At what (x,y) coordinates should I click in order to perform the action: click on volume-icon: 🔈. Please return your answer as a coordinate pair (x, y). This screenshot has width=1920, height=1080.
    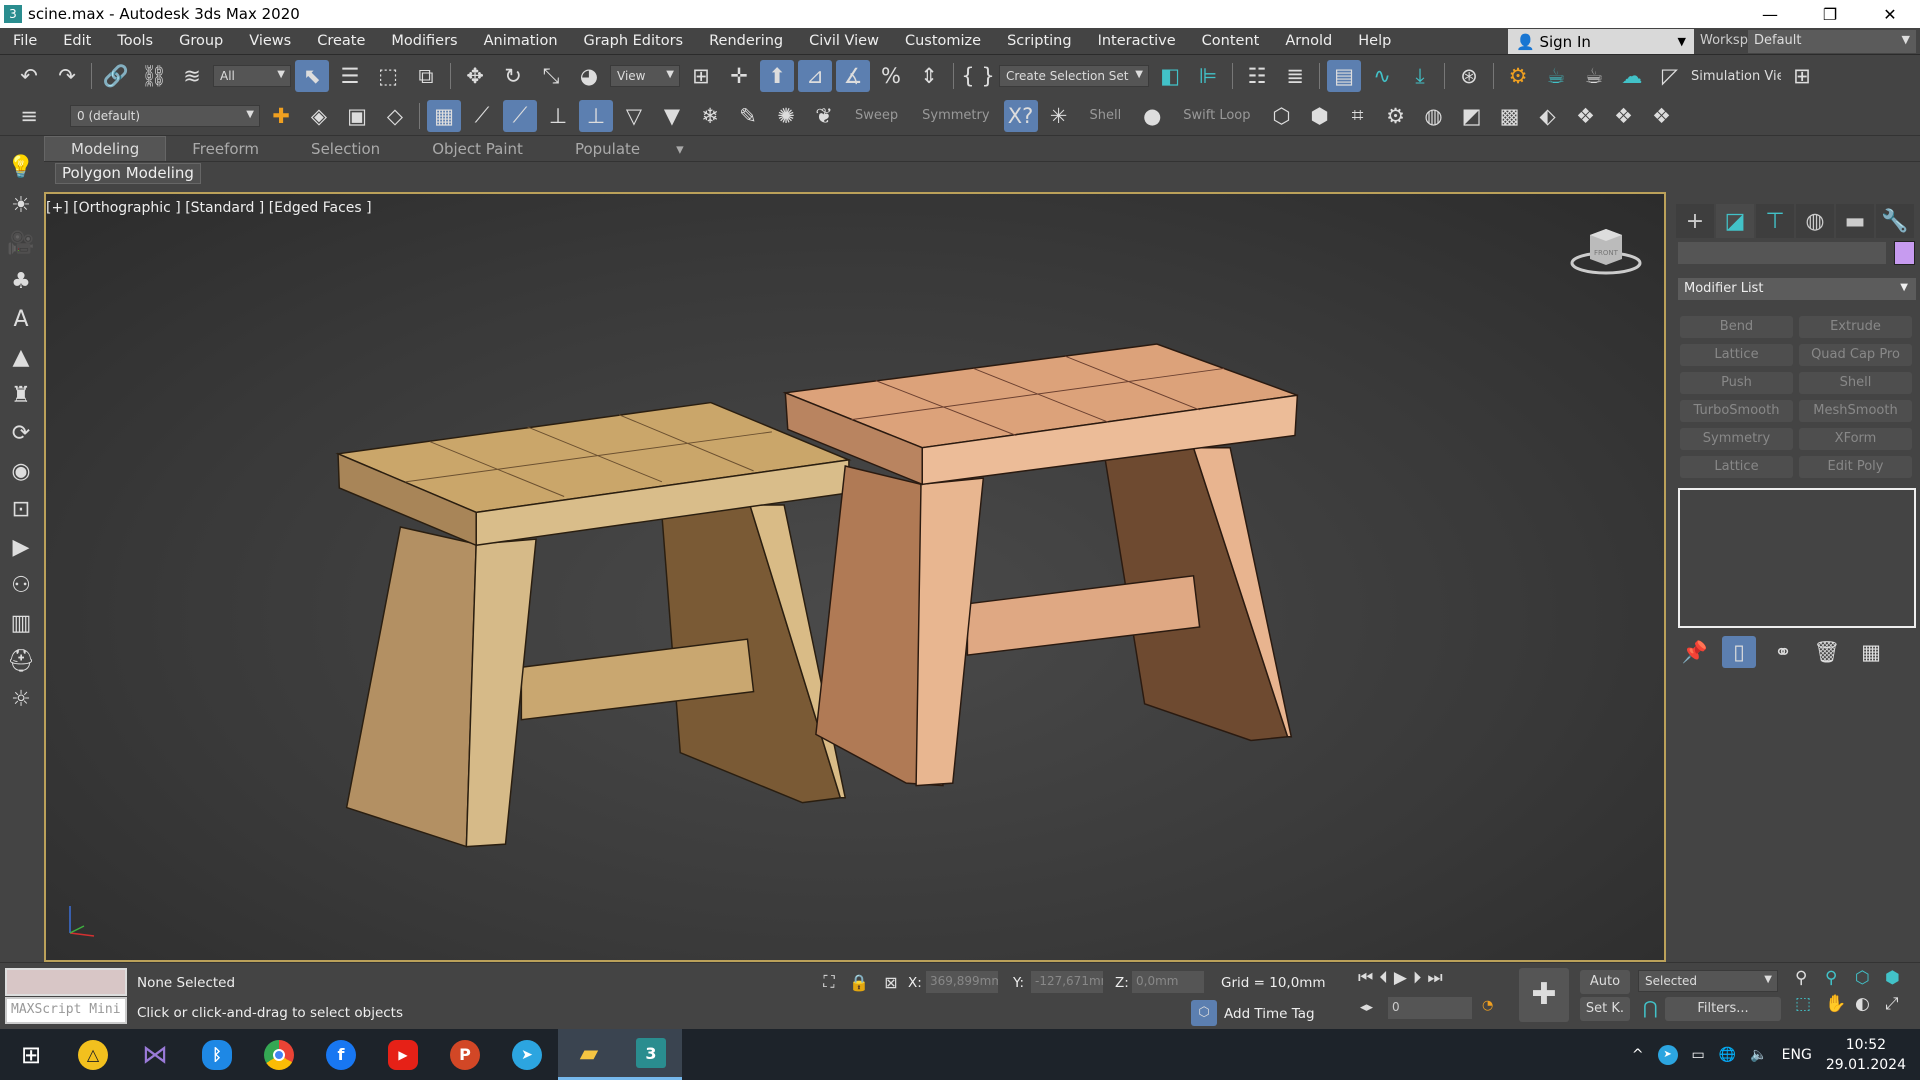
    Looking at the image, I should click on (1758, 1055).